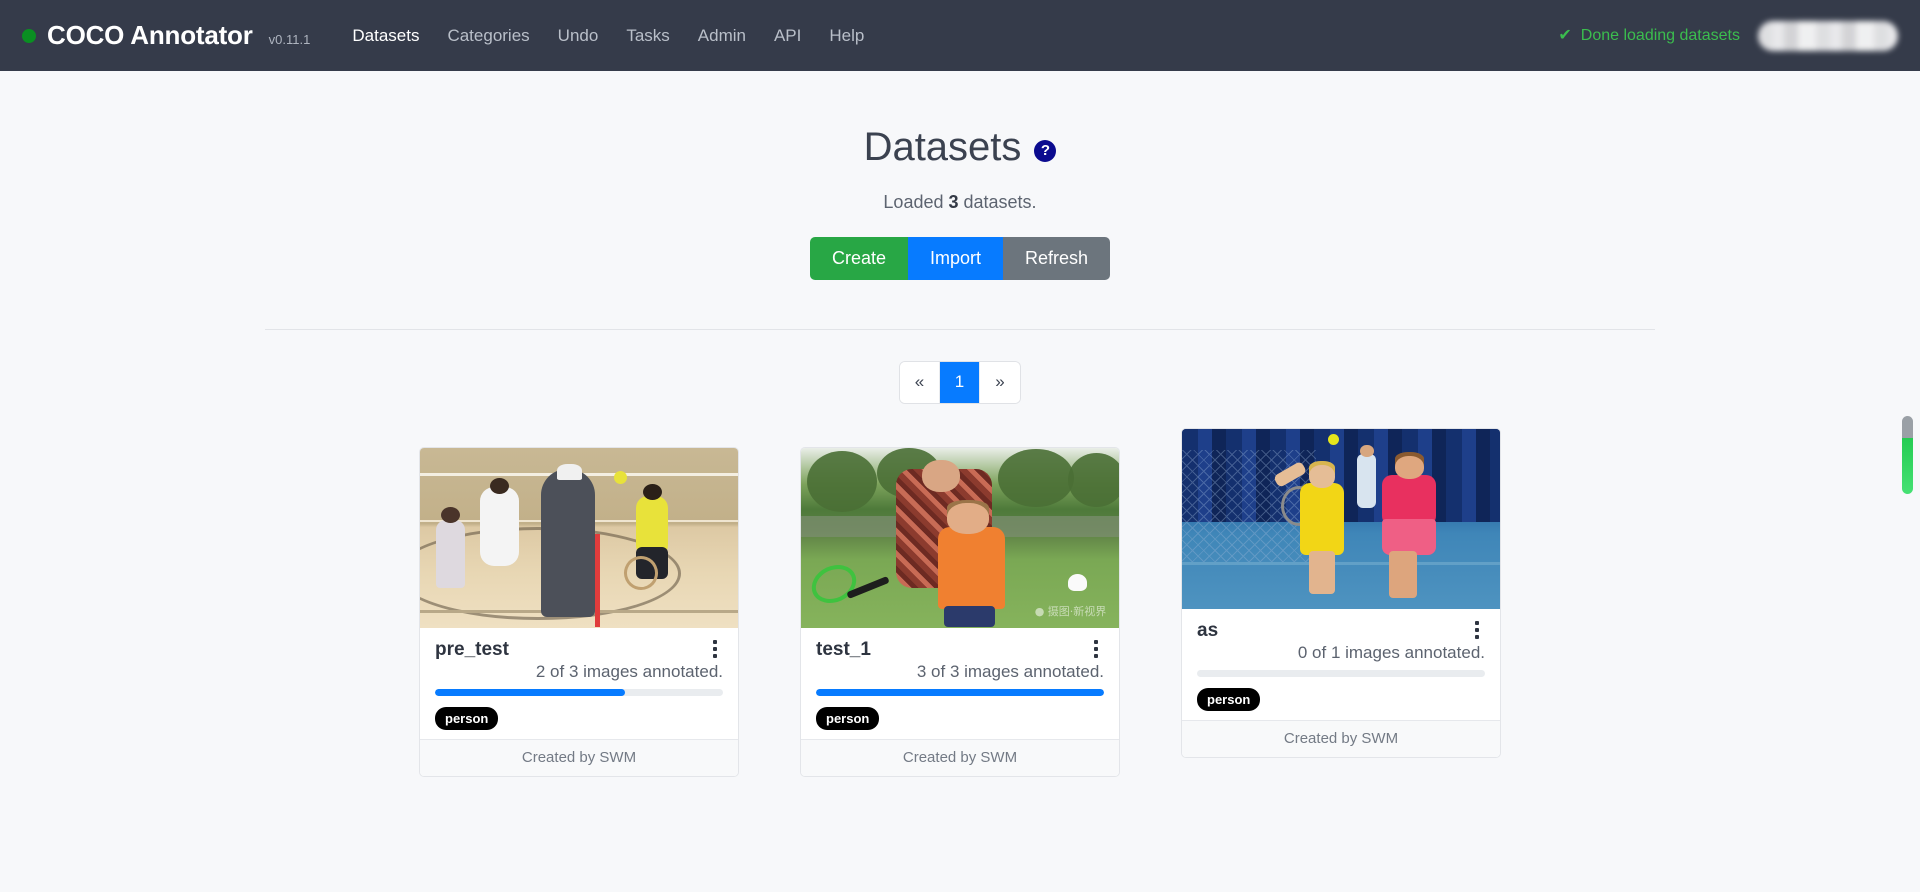 This screenshot has height=892, width=1920. I want to click on dataset-card-body: test_1 3 of 3 images annotated. person, so click(960, 684).